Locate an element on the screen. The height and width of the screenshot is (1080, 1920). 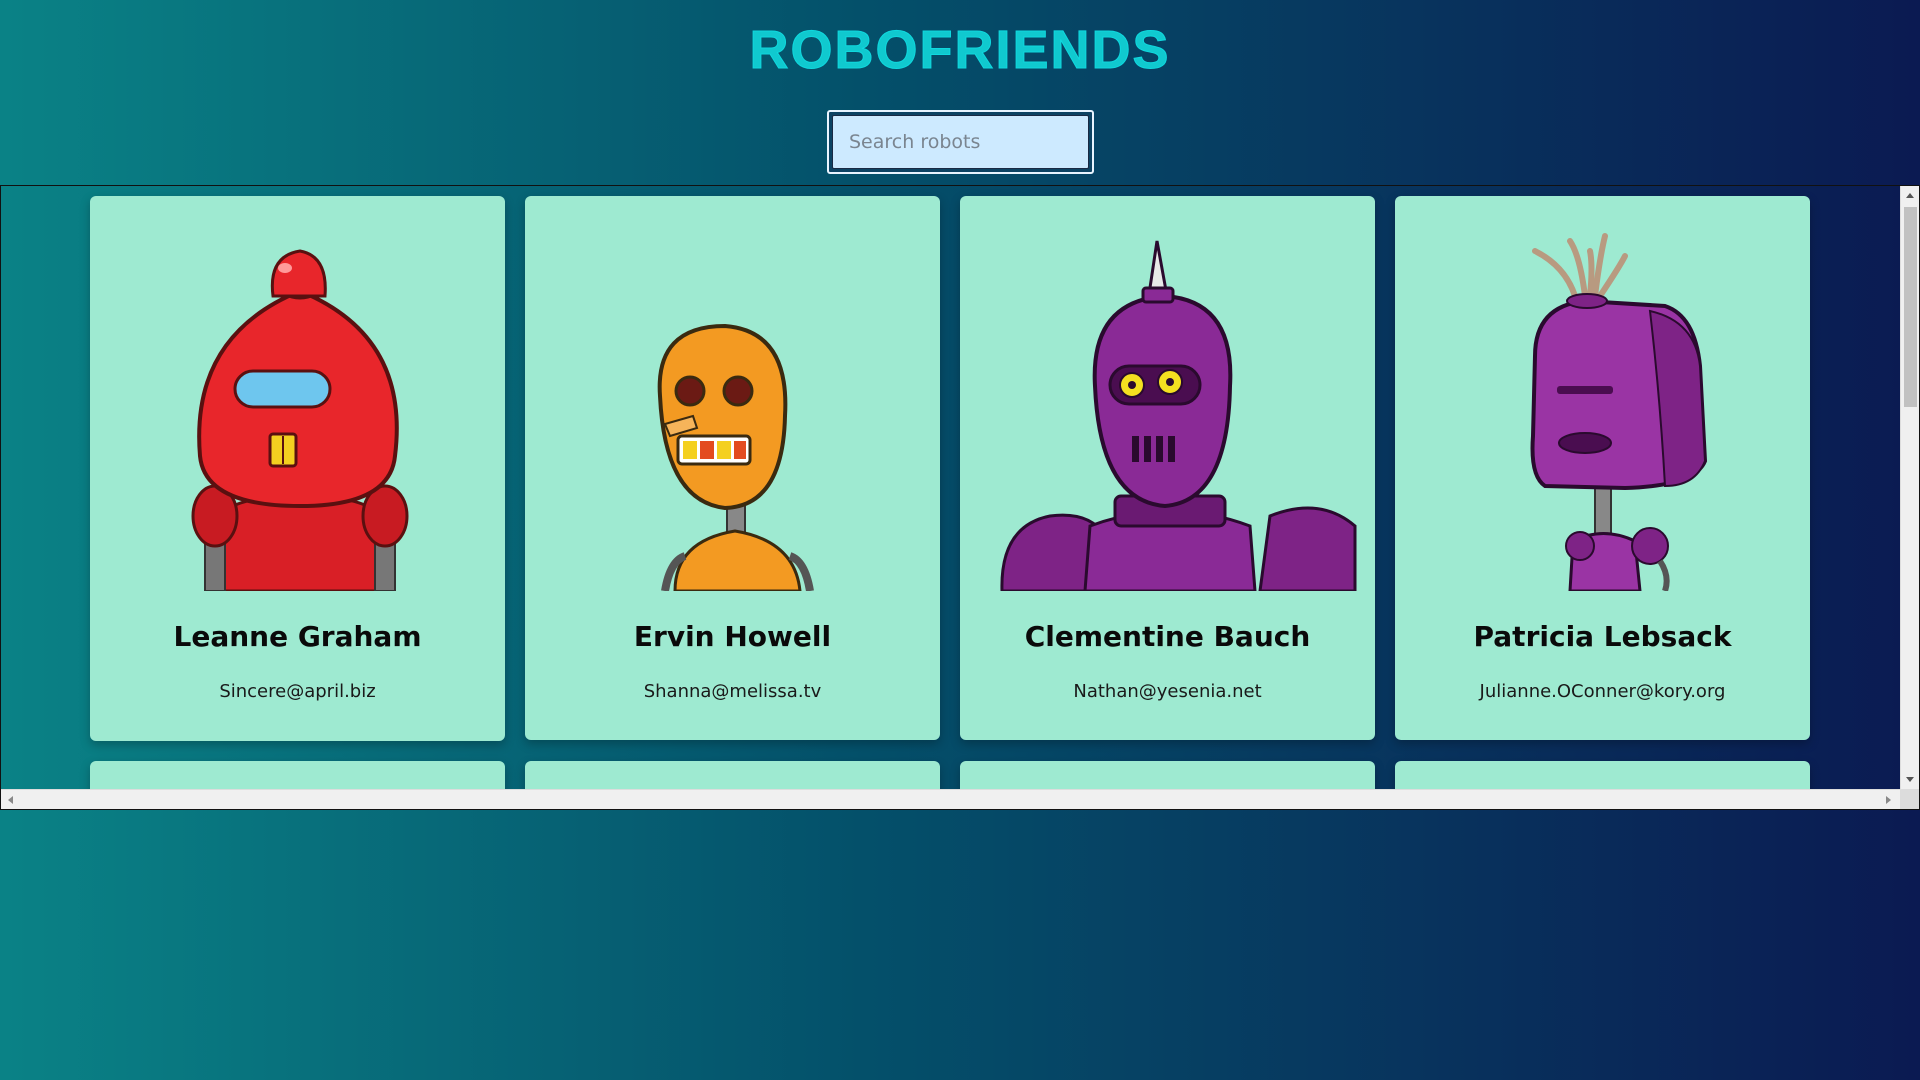
vertical-scroll-thumb is located at coordinates (1910, 307).